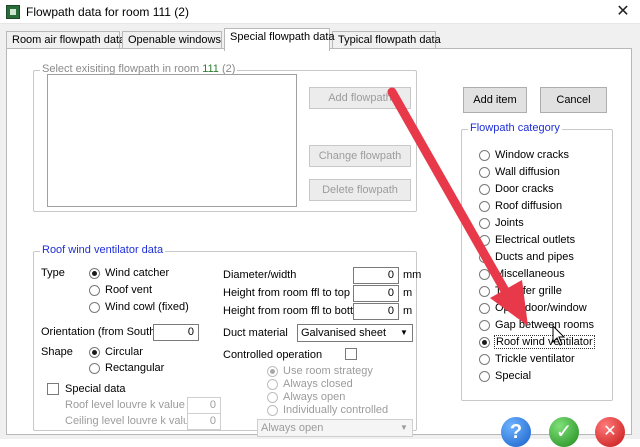 Image resolution: width=640 pixels, height=447 pixels. I want to click on category-radio-wall-diffusion, so click(484, 172).